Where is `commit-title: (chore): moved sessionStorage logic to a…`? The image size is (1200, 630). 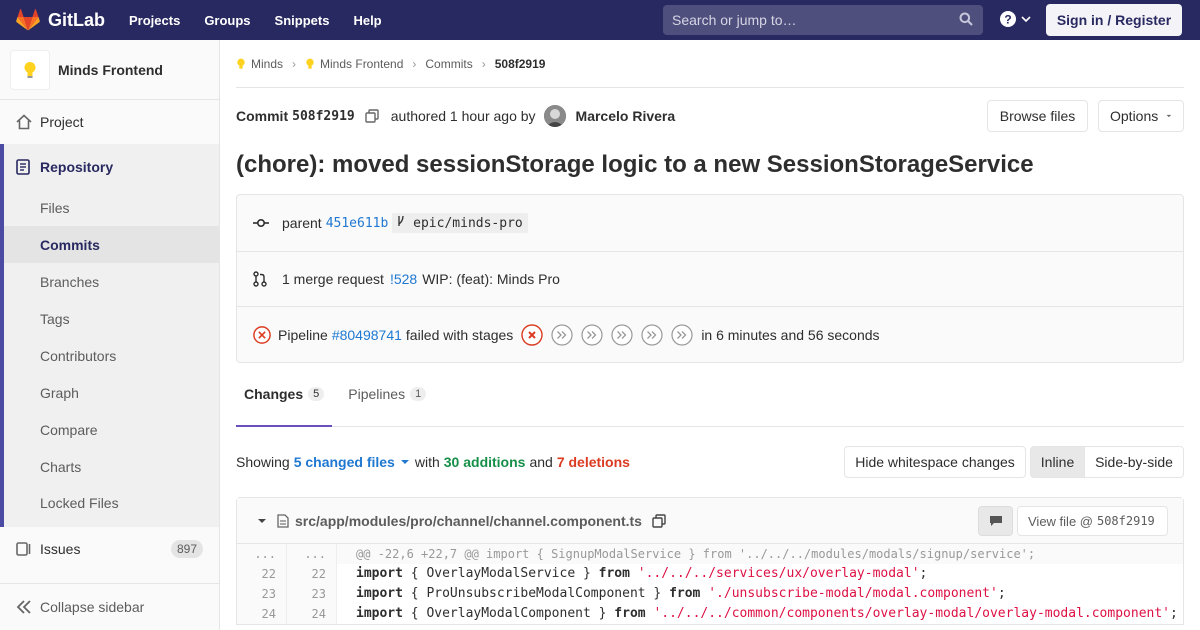 commit-title: (chore): moved sessionStorage logic to a… is located at coordinates (635, 164).